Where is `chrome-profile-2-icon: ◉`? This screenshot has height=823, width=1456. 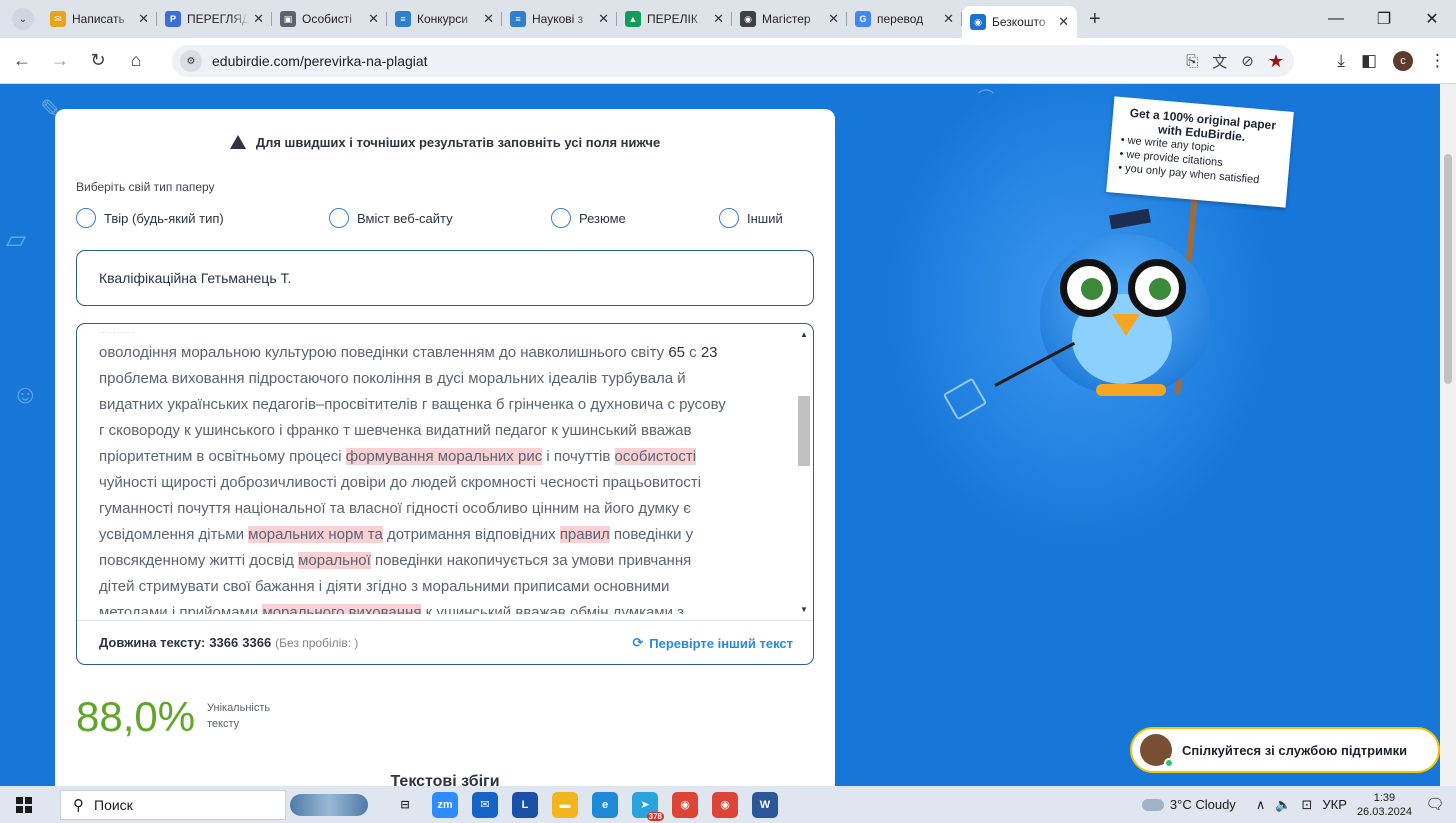
chrome-profile-2-icon: ◉ is located at coordinates (725, 804).